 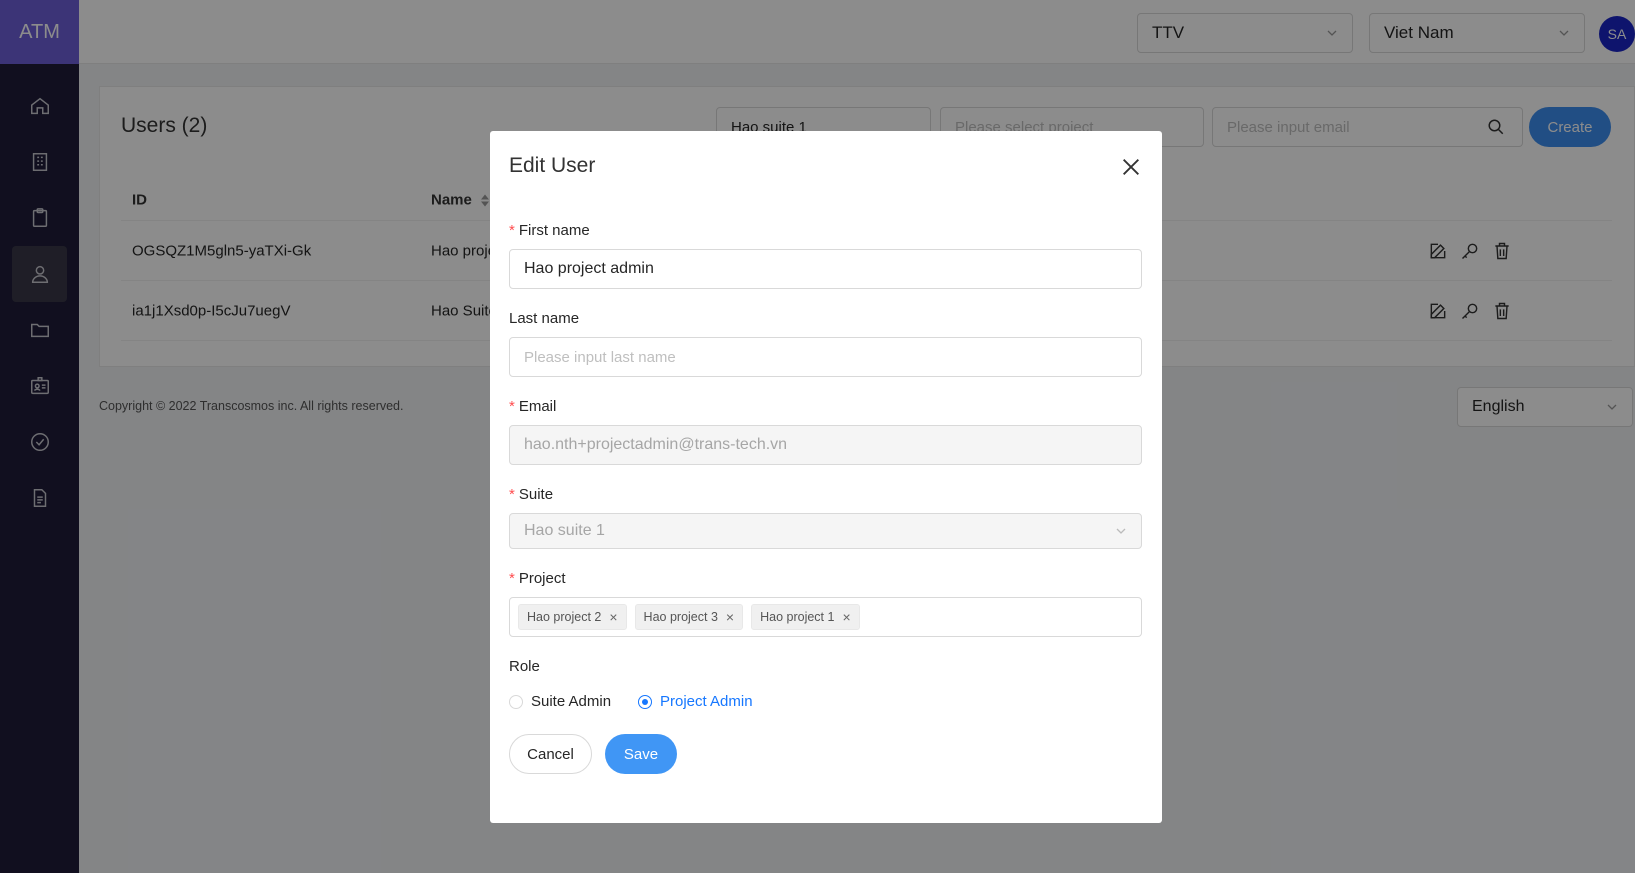 I want to click on first-name-value: Hao project admin, so click(x=589, y=268).